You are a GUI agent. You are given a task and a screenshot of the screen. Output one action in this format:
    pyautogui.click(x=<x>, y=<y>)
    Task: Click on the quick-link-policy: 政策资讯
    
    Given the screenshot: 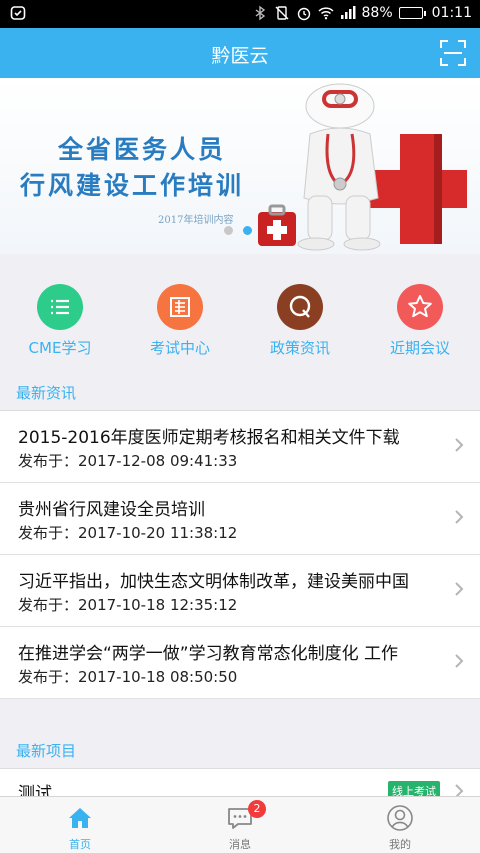 What is the action you would take?
    pyautogui.click(x=300, y=313)
    